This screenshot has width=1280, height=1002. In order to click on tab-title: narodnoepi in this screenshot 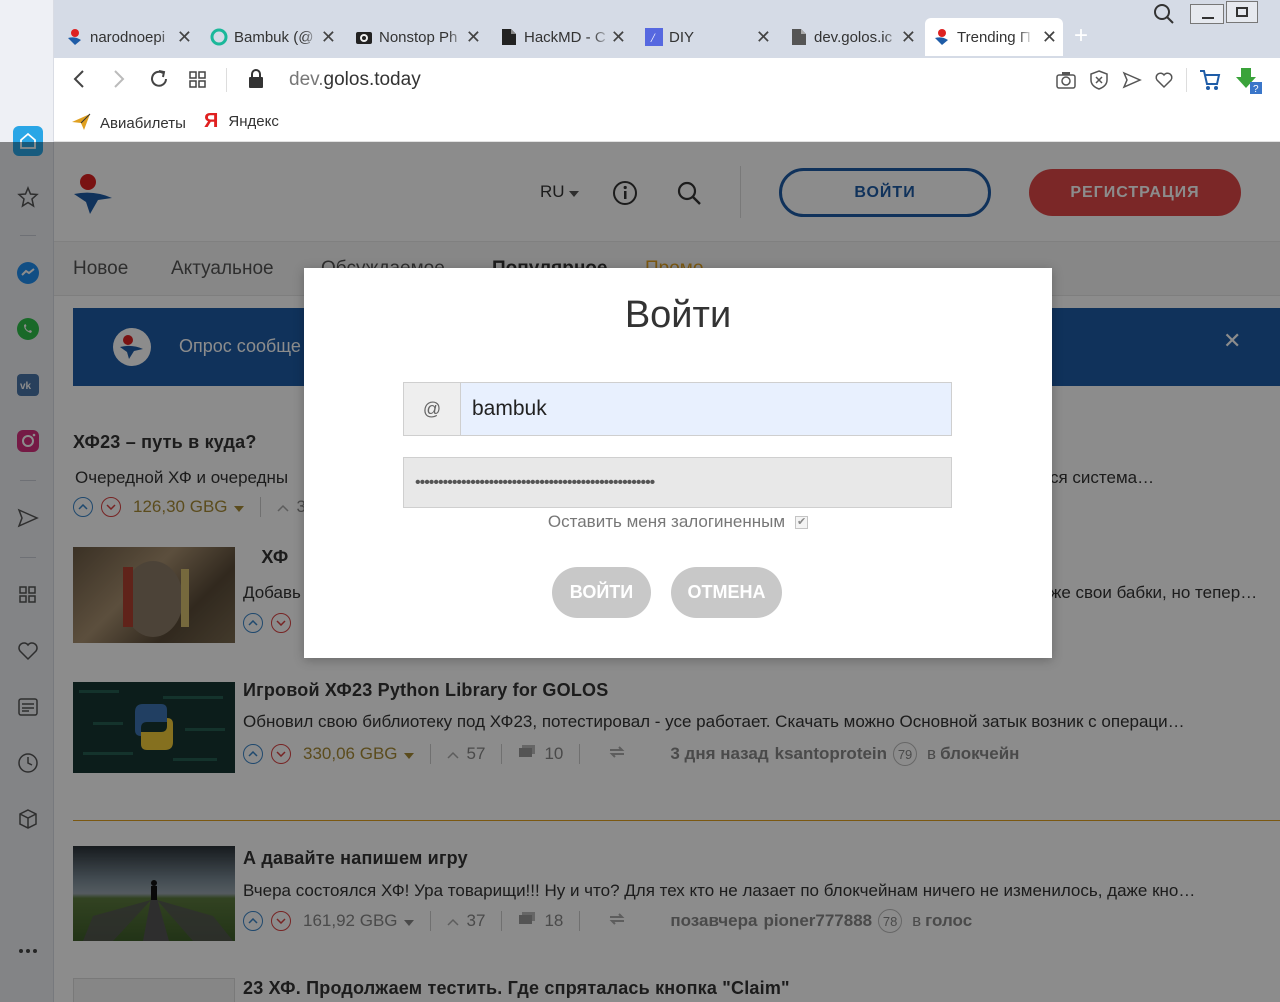, I will do `click(128, 37)`.